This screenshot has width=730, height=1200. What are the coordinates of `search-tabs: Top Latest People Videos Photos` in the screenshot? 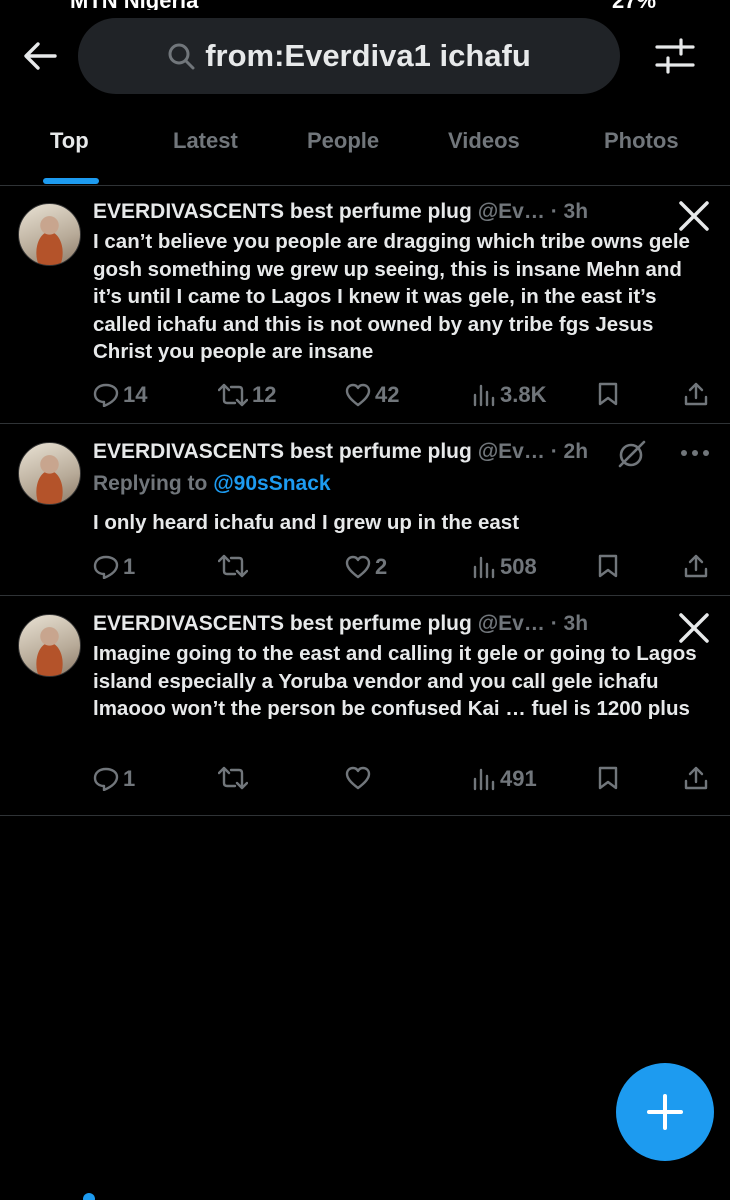 It's located at (365, 147).